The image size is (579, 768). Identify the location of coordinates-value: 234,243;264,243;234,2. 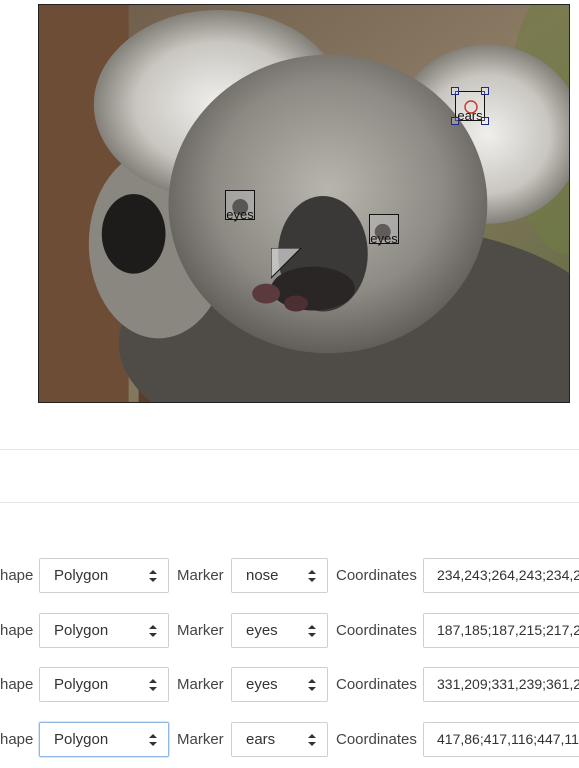
(508, 575).